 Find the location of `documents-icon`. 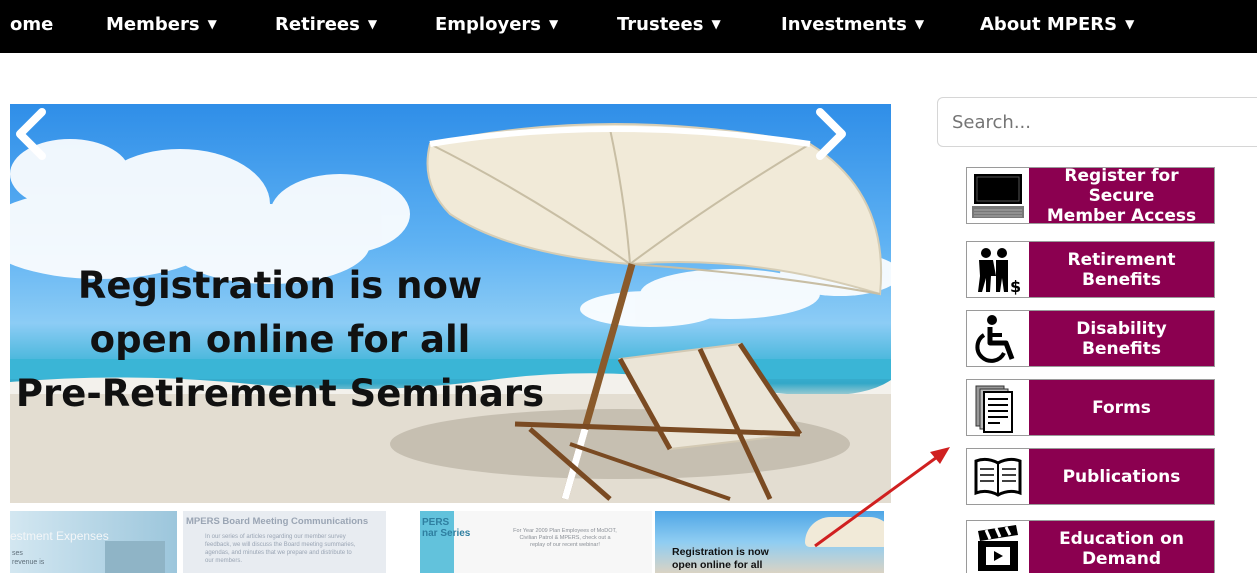

documents-icon is located at coordinates (998, 407).